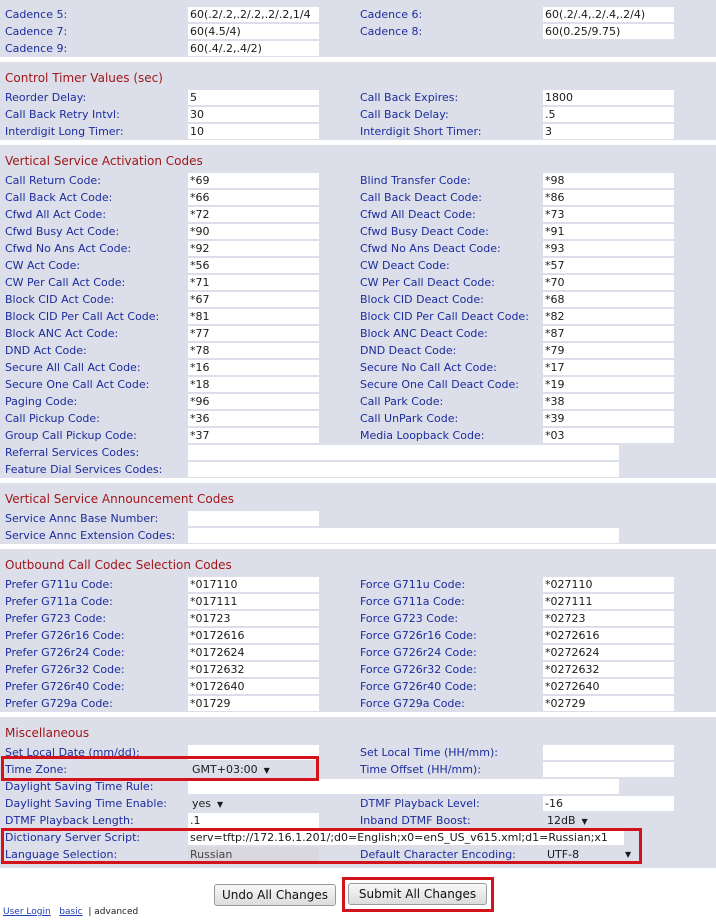 The image size is (716, 921). Describe the element at coordinates (608, 669) in the screenshot. I see `text-input: *0272632` at that location.